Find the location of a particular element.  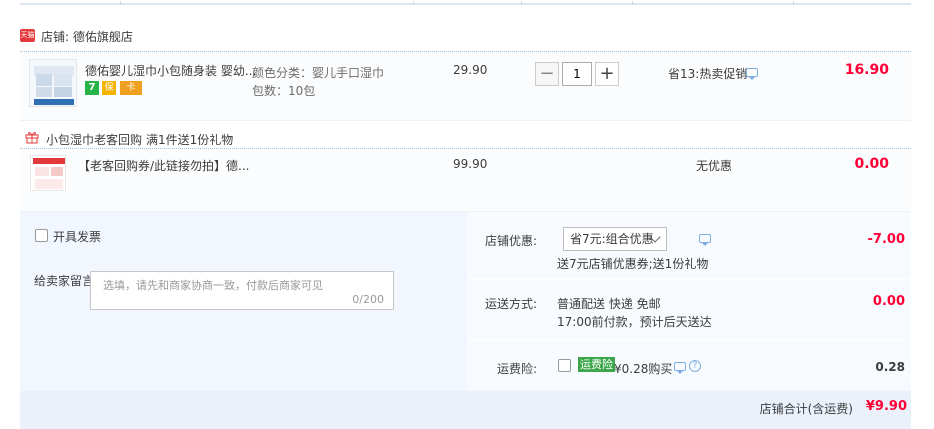

order-item: 【老客回购券/此链接勿拍】德... 99.90 无优惠 0.00 is located at coordinates (465, 180).